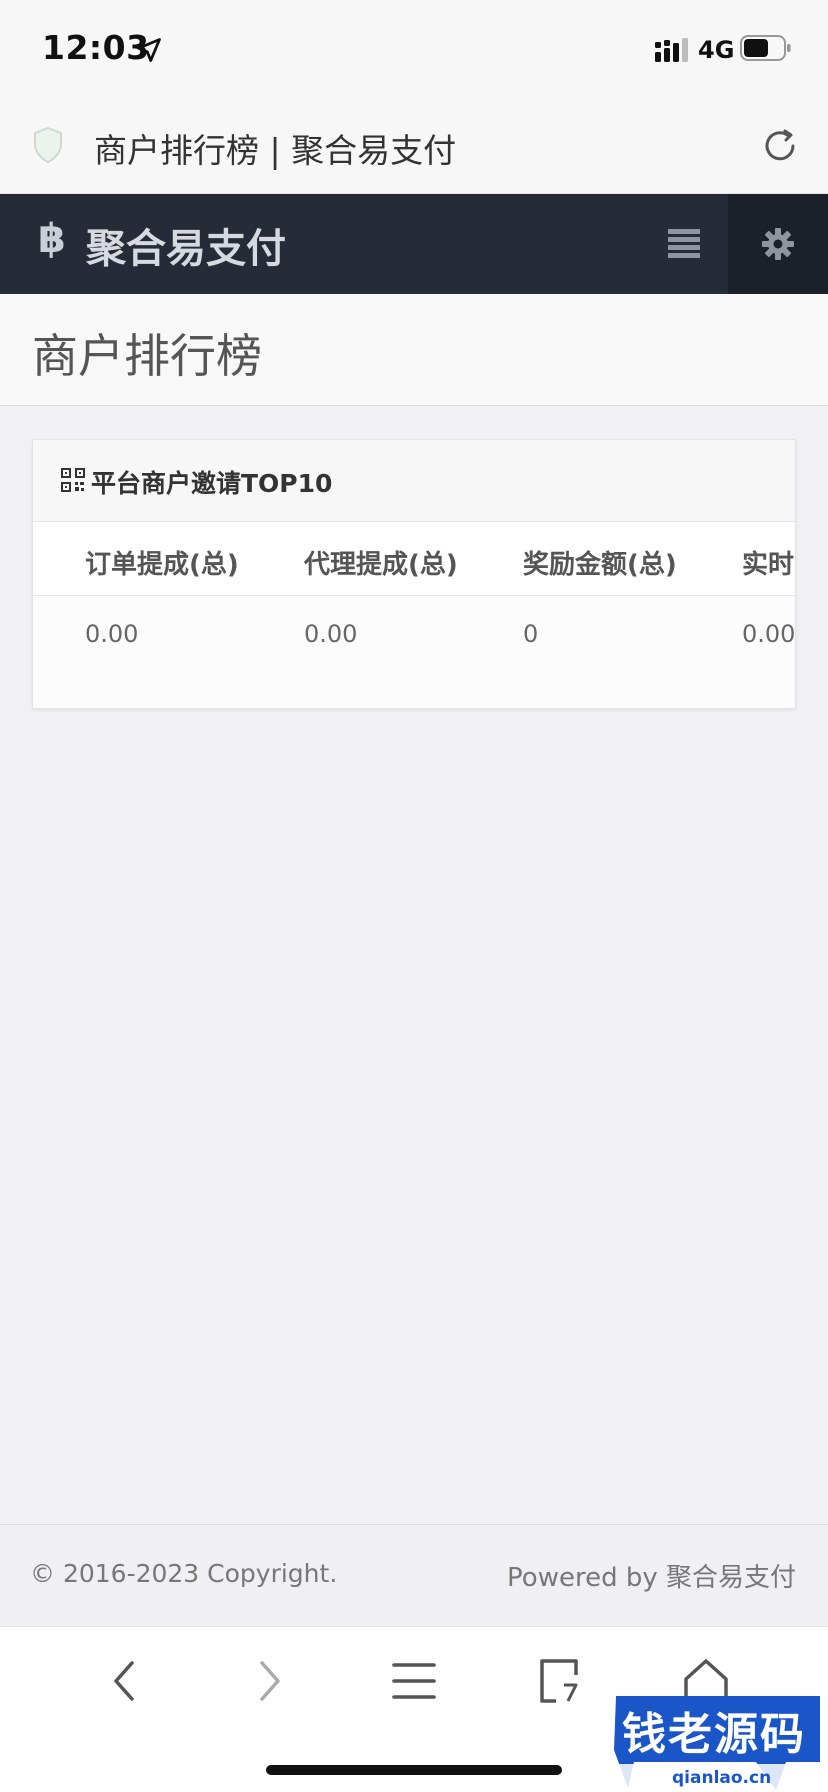 This screenshot has height=1792, width=828. I want to click on powered-by-text: Powered by 聚合易支付, so click(651, 1578).